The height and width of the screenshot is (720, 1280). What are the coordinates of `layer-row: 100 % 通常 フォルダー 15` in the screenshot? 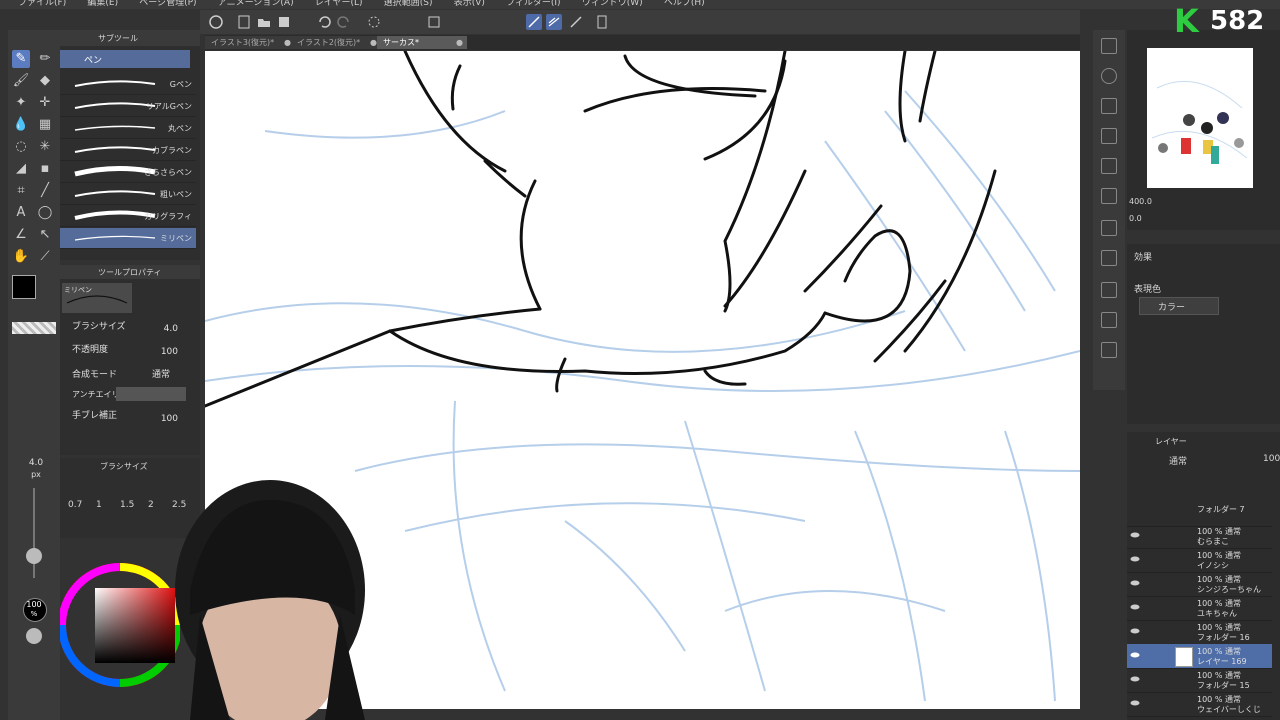 It's located at (1199, 680).